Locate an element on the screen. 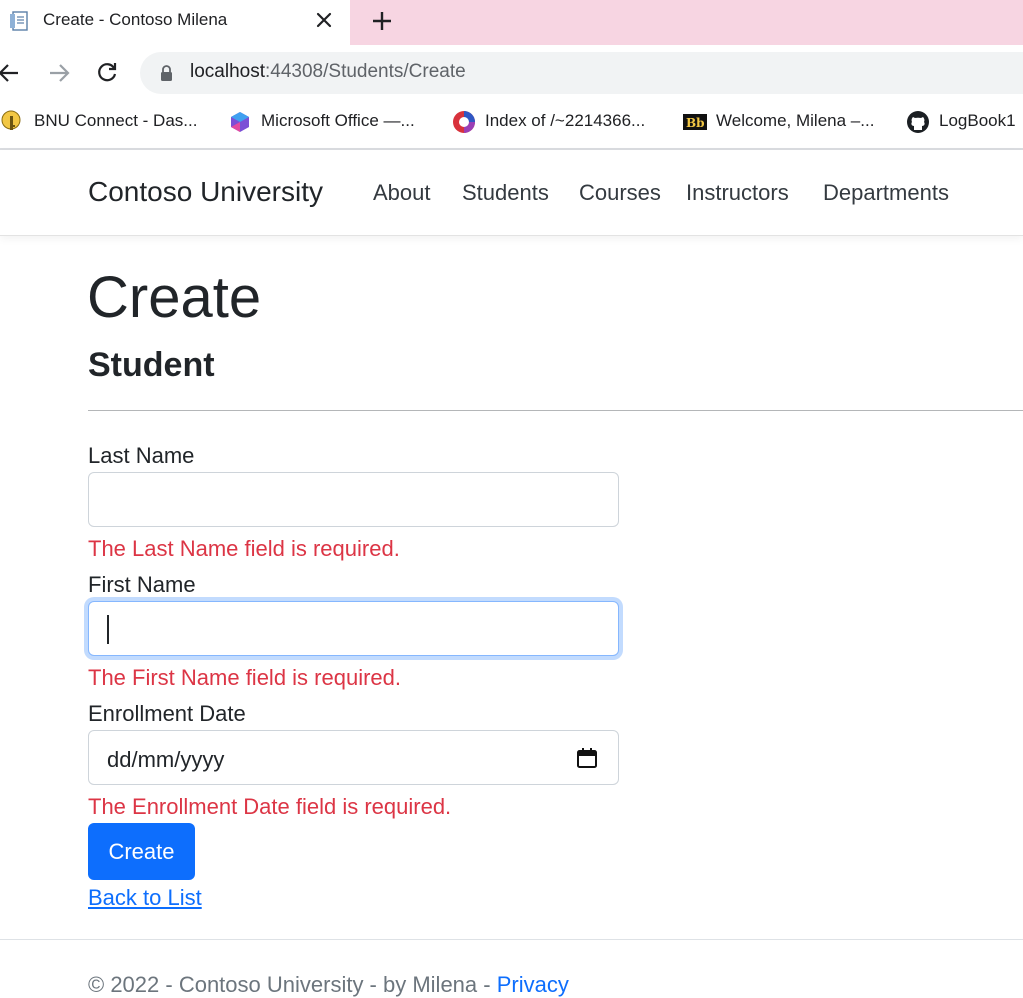  date-placeholder: dd/mm/yyyy is located at coordinates (166, 759).